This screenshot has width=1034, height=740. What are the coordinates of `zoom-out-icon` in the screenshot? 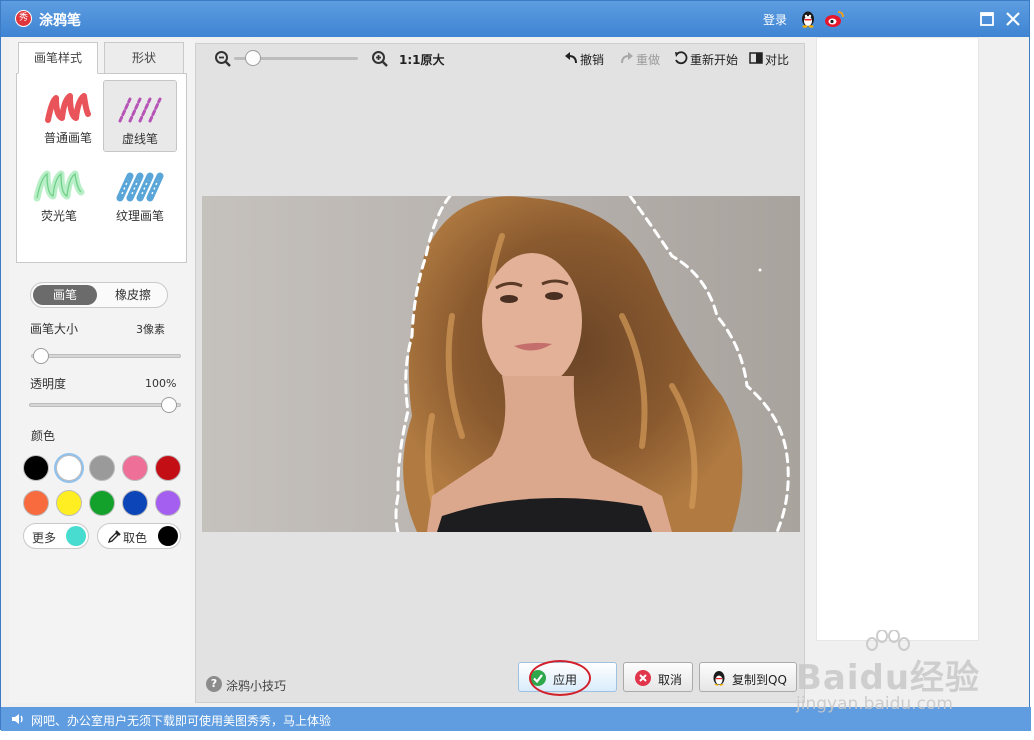 It's located at (223, 59).